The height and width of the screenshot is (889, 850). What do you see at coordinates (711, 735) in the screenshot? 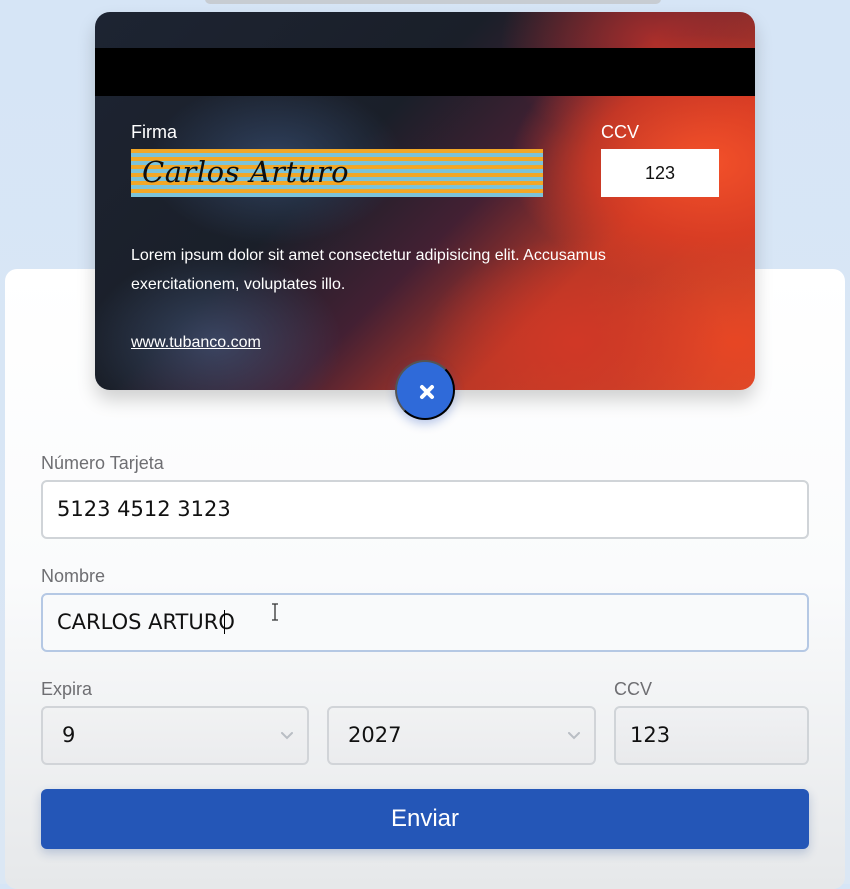
I see `ccv-input: 123` at bounding box center [711, 735].